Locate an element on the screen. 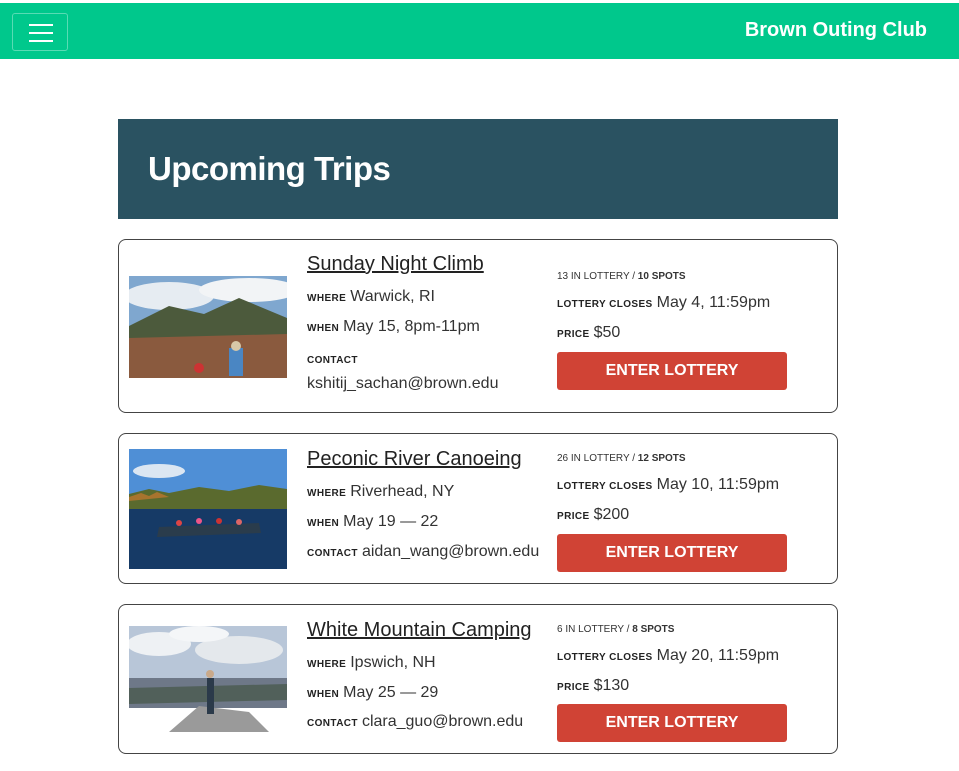 This screenshot has width=959, height=771. trip-contact: kshitij_sachan@brown.edu is located at coordinates (402, 384).